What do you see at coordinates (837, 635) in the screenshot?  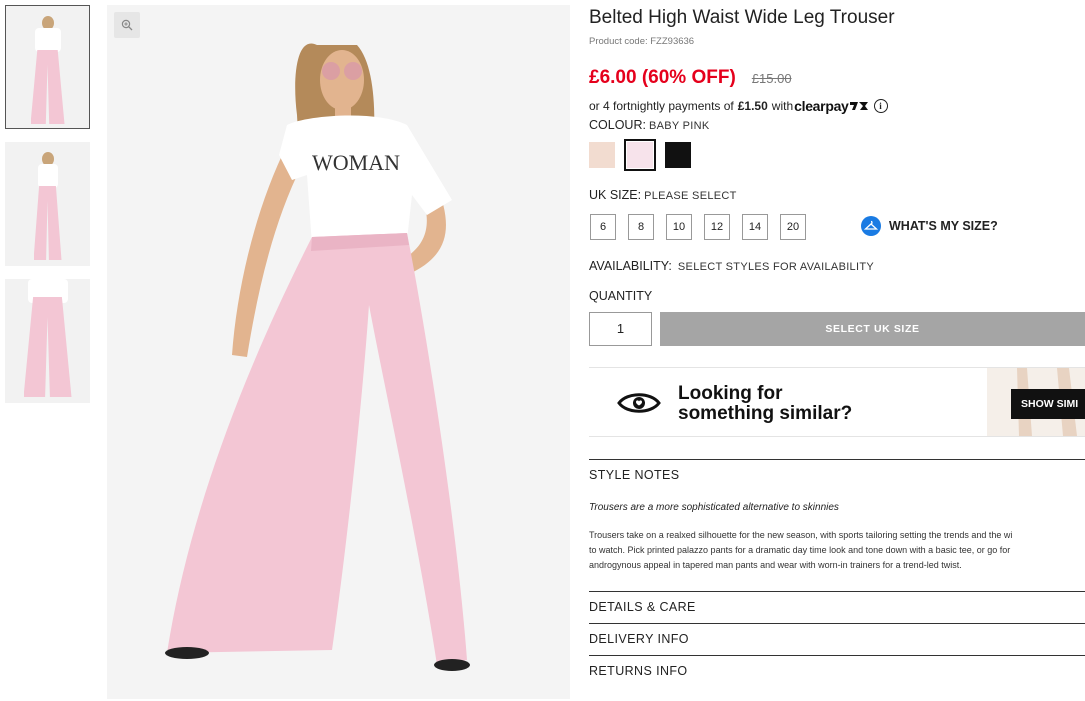 I see `delivery-info-heading: DELIVERY INFO` at bounding box center [837, 635].